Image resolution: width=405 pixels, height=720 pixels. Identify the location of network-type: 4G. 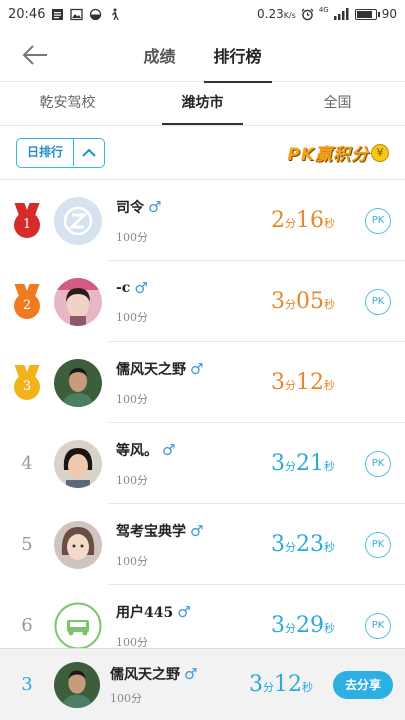
(323, 10).